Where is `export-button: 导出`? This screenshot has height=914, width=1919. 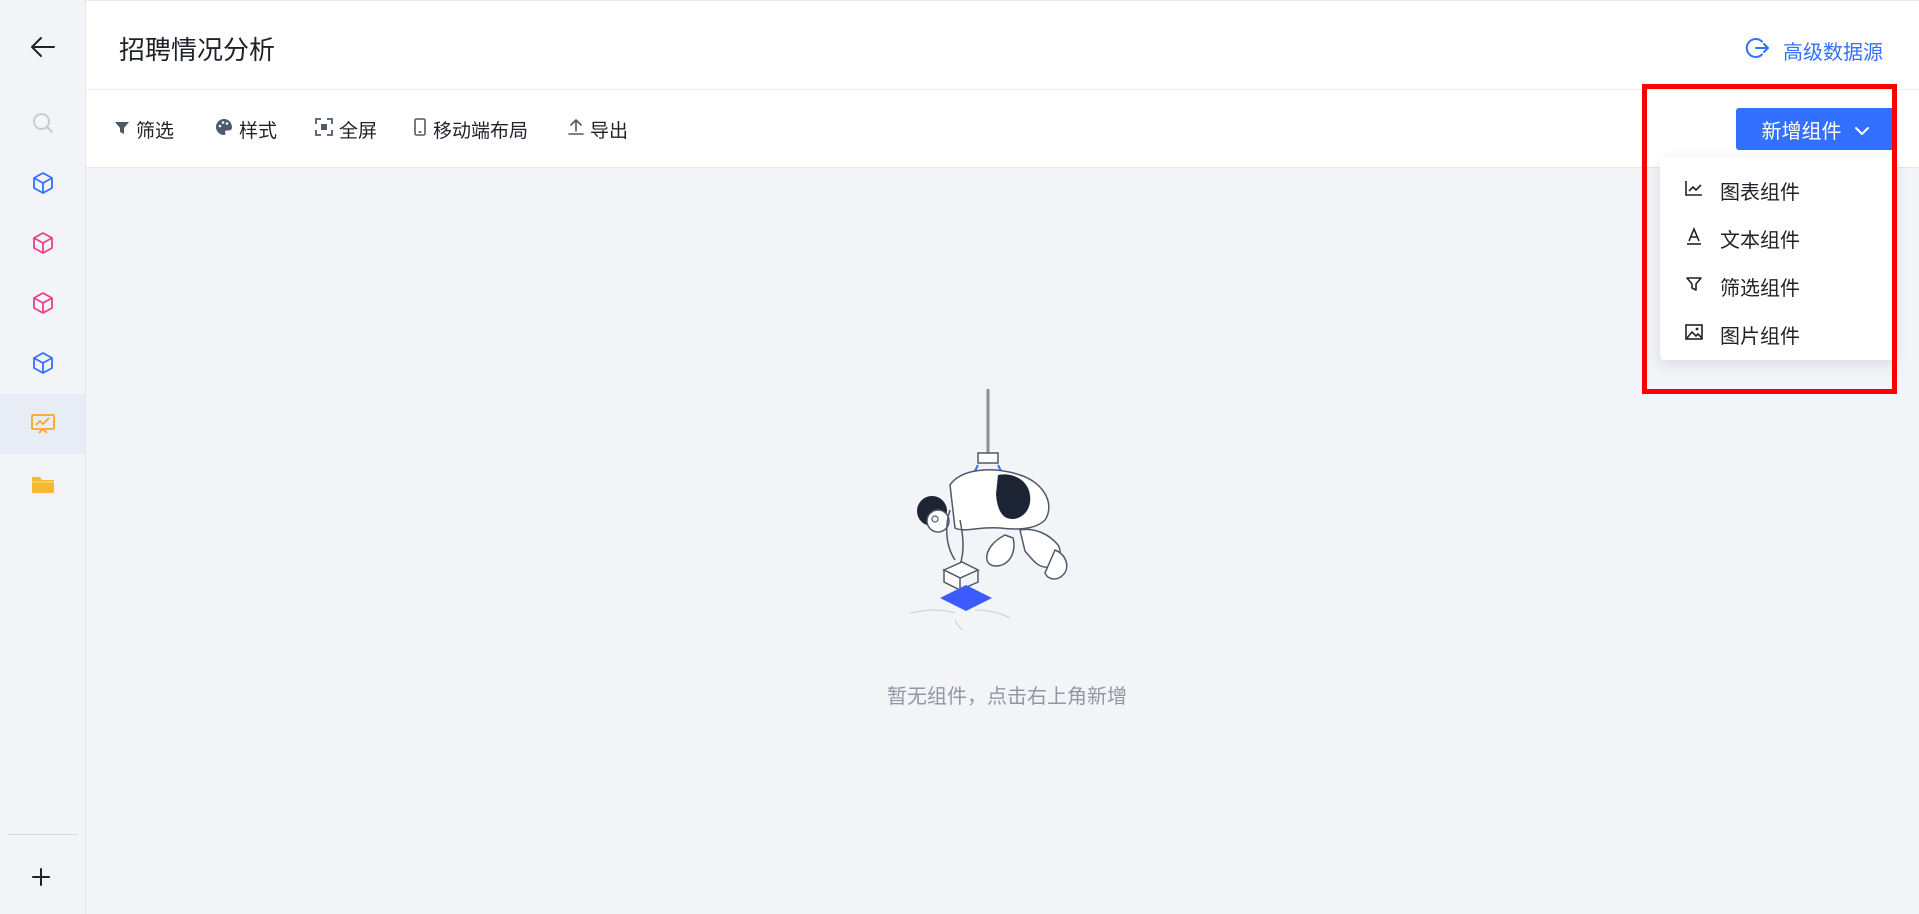 export-button: 导出 is located at coordinates (598, 129).